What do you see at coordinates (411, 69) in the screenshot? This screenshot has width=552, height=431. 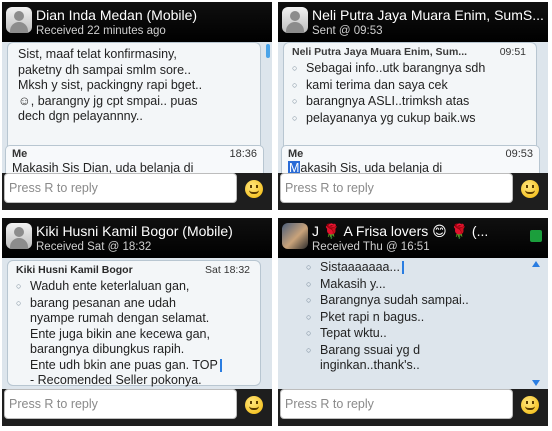 I see `message-line: Sebagai info..utk barangnya sdh` at bounding box center [411, 69].